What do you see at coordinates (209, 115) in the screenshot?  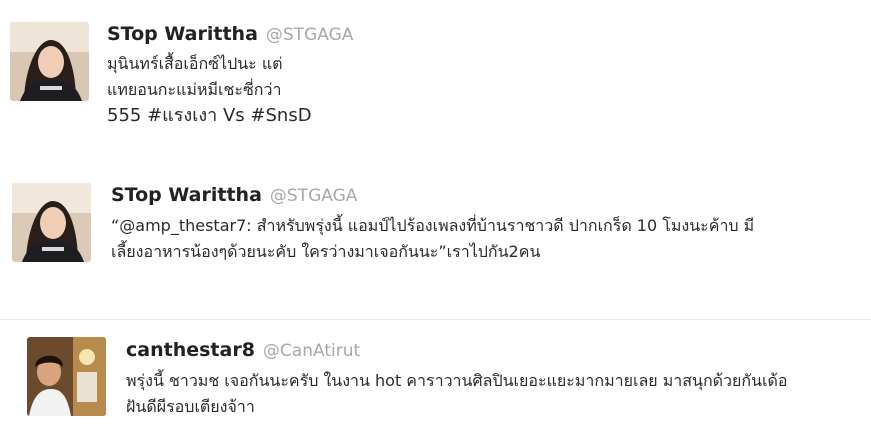 I see `tweet-text-line: 555 #แรงเงา Vs #SnsD` at bounding box center [209, 115].